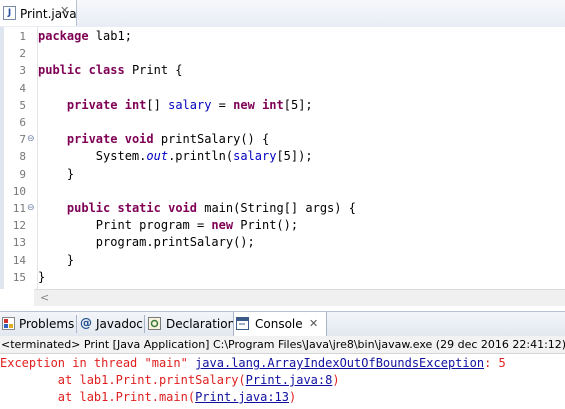 The image size is (565, 409). I want to click on code-token: main(String[] args) {, so click(276, 208).